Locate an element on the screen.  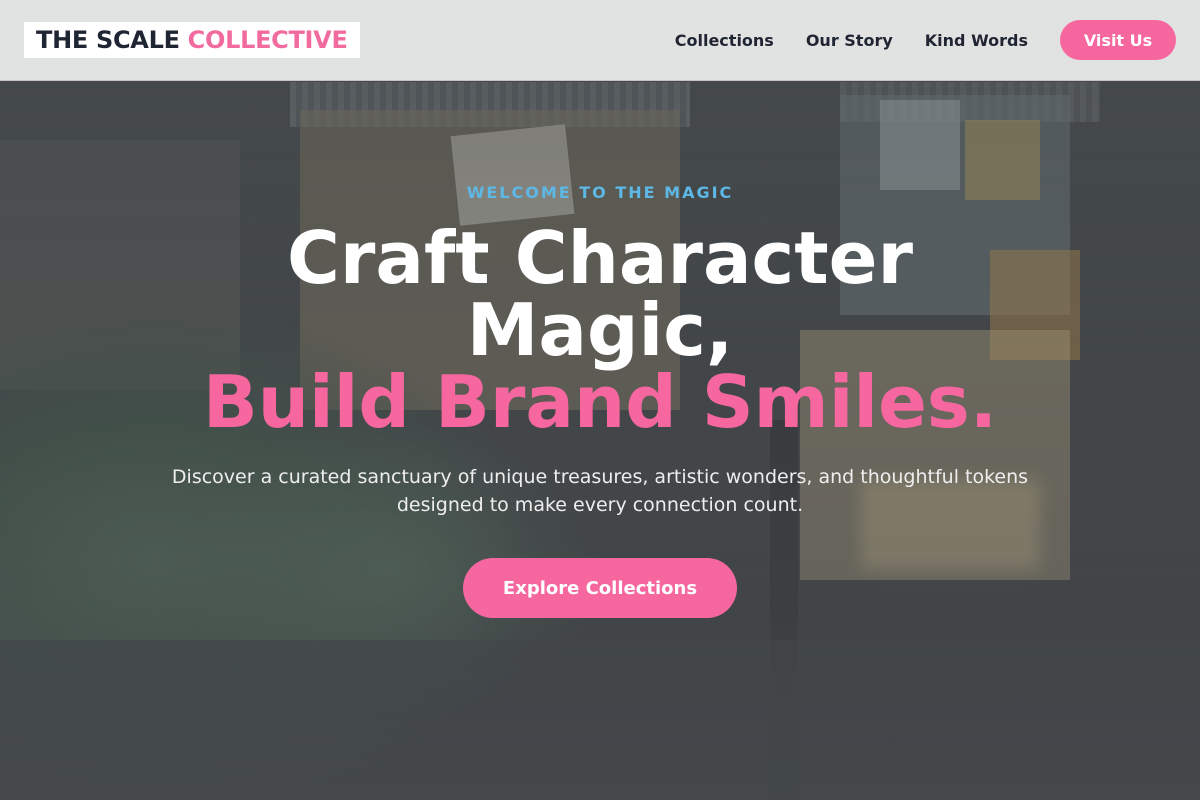
hero-headline-accent: Build Brand Smiles. is located at coordinates (600, 402).